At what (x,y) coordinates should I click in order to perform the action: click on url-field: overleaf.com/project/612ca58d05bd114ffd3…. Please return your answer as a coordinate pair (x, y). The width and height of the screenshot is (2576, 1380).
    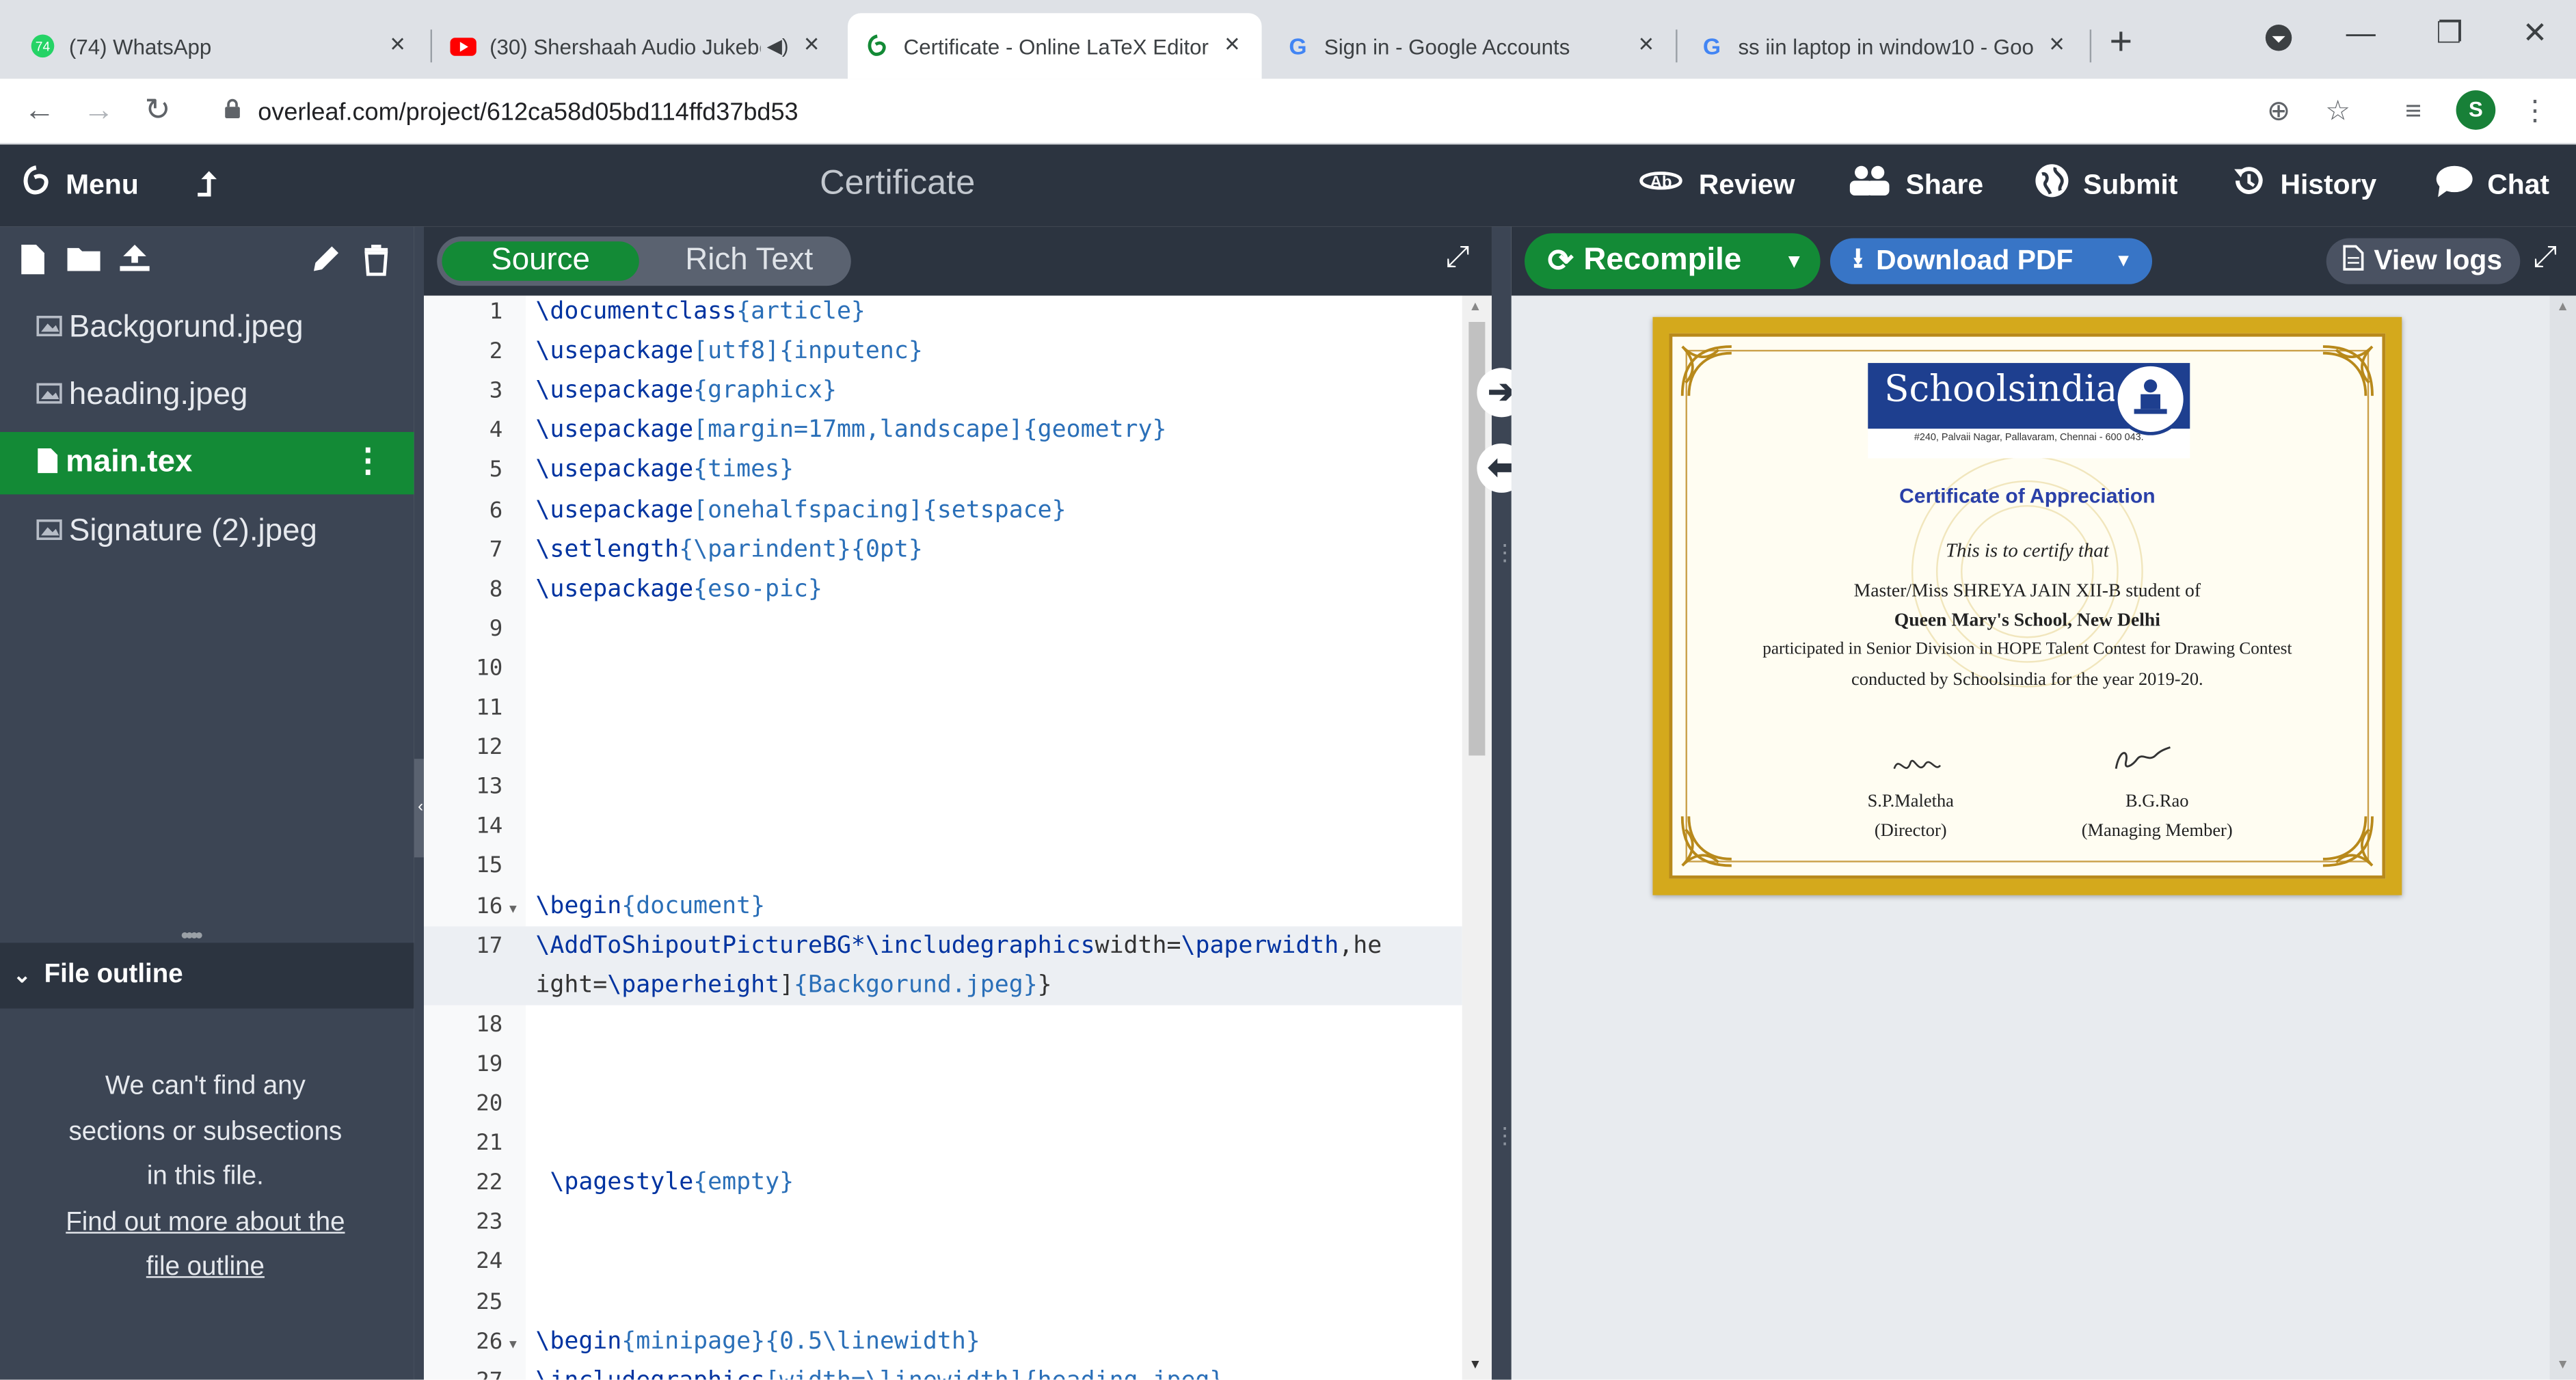
    Looking at the image, I should click on (1262, 111).